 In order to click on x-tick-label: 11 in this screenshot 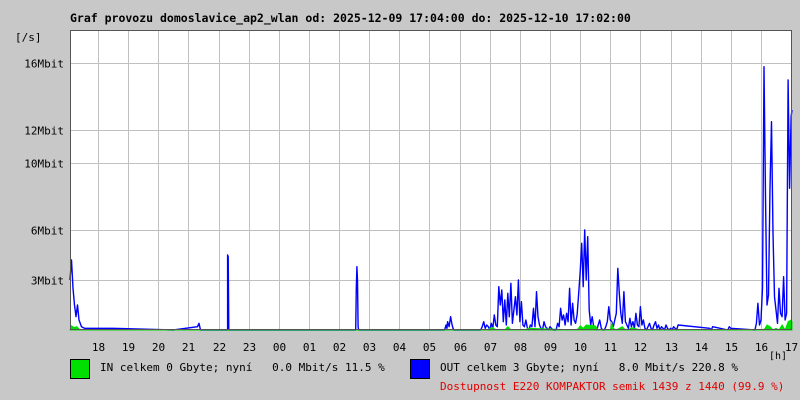, I will do `click(610, 347)`.